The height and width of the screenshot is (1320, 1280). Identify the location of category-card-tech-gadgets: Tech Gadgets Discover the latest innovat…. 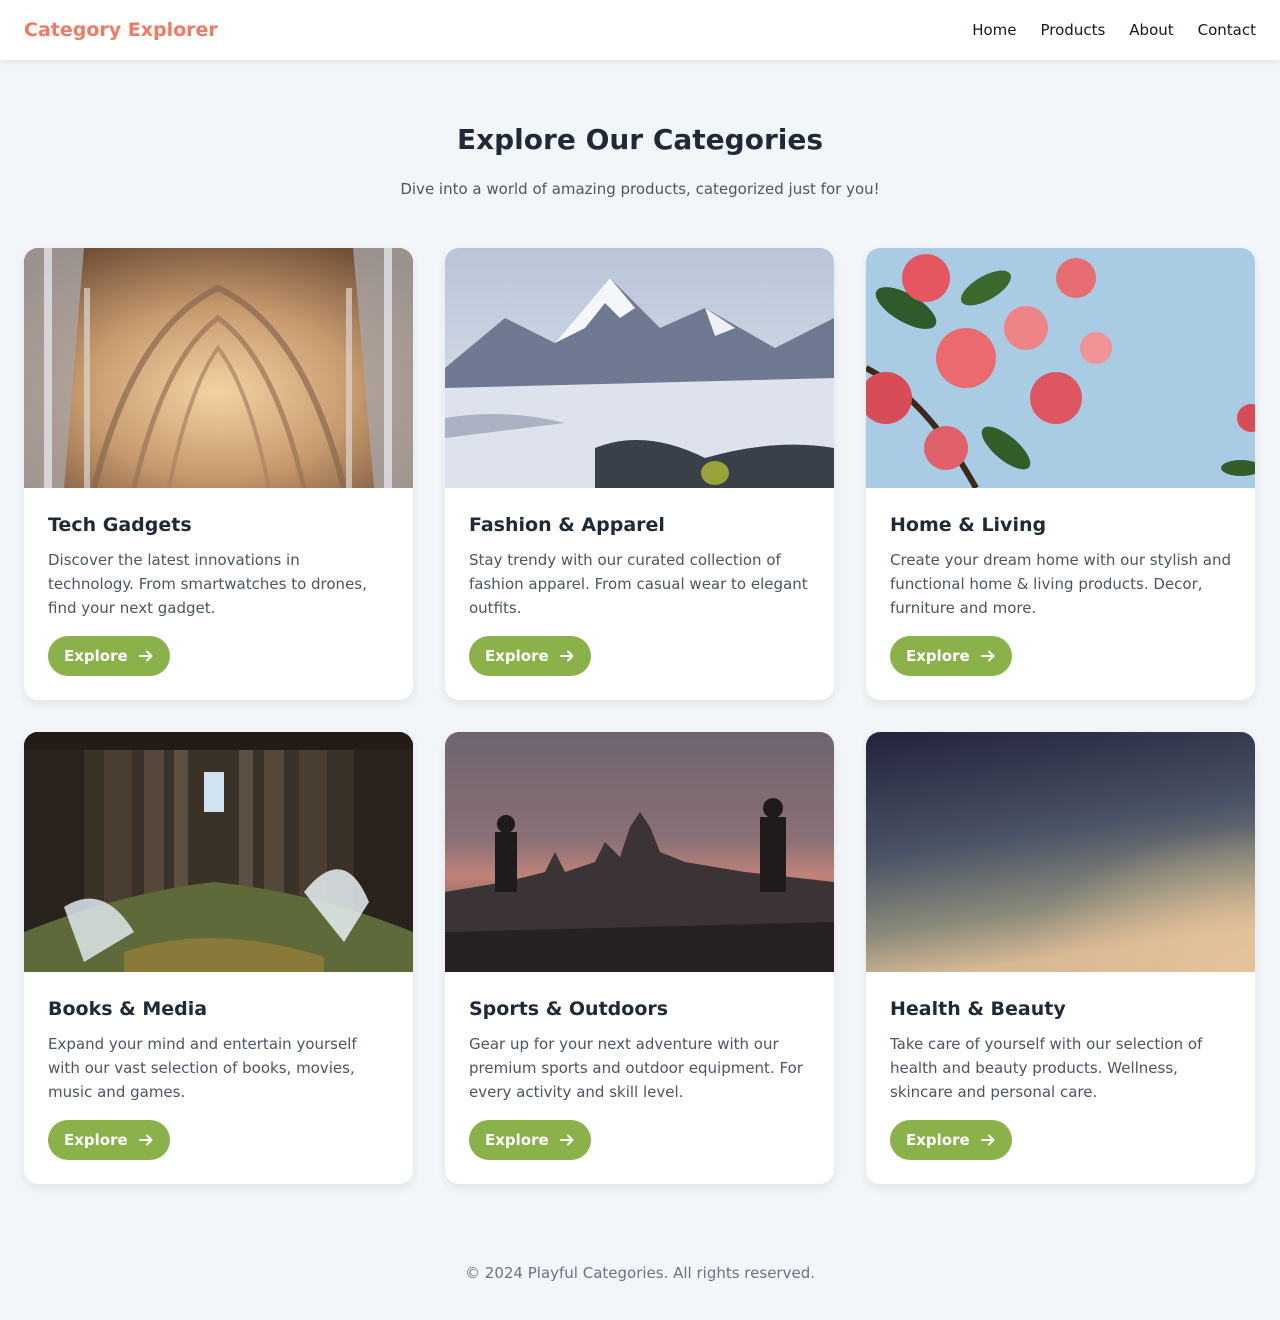
(218, 474).